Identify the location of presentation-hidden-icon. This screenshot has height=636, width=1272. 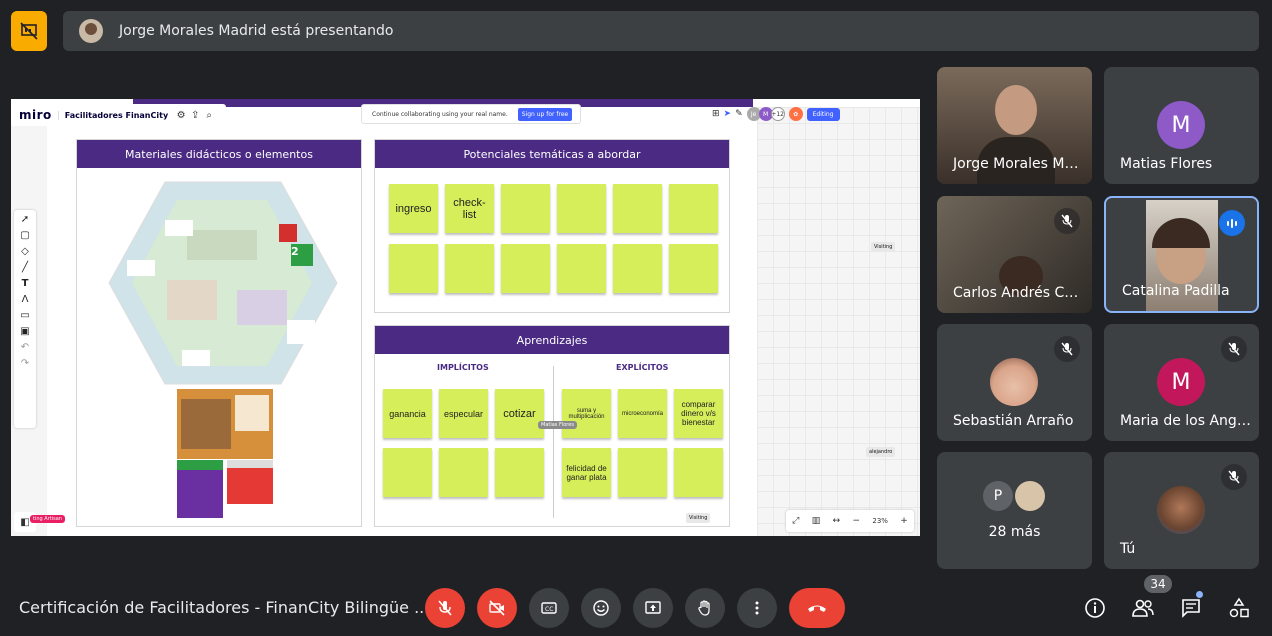
(29, 31).